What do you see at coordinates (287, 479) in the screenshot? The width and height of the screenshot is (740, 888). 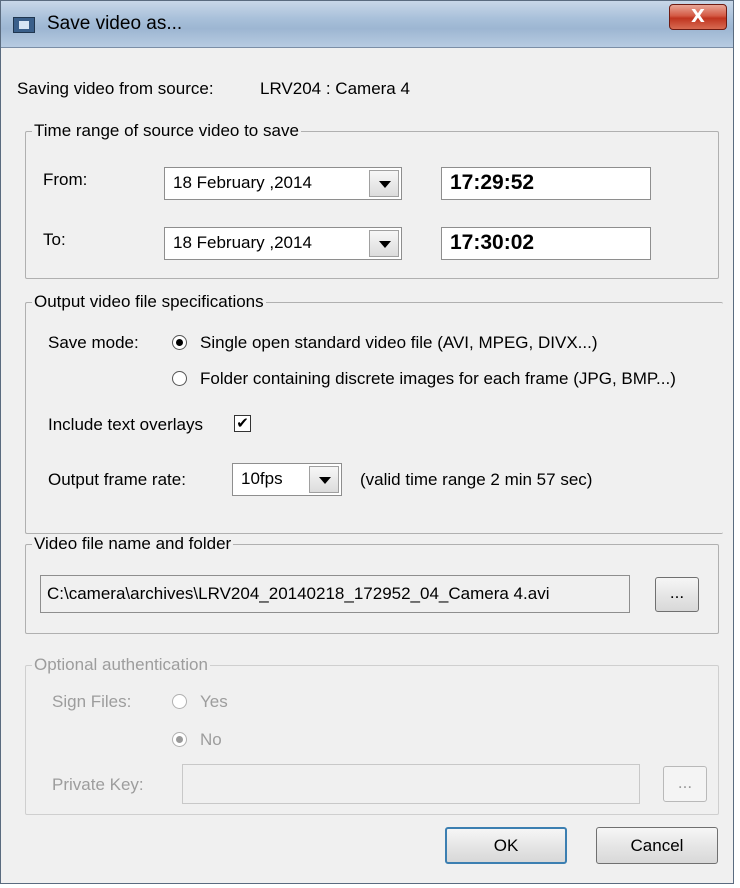 I see `frame-rate-combo: 10fps` at bounding box center [287, 479].